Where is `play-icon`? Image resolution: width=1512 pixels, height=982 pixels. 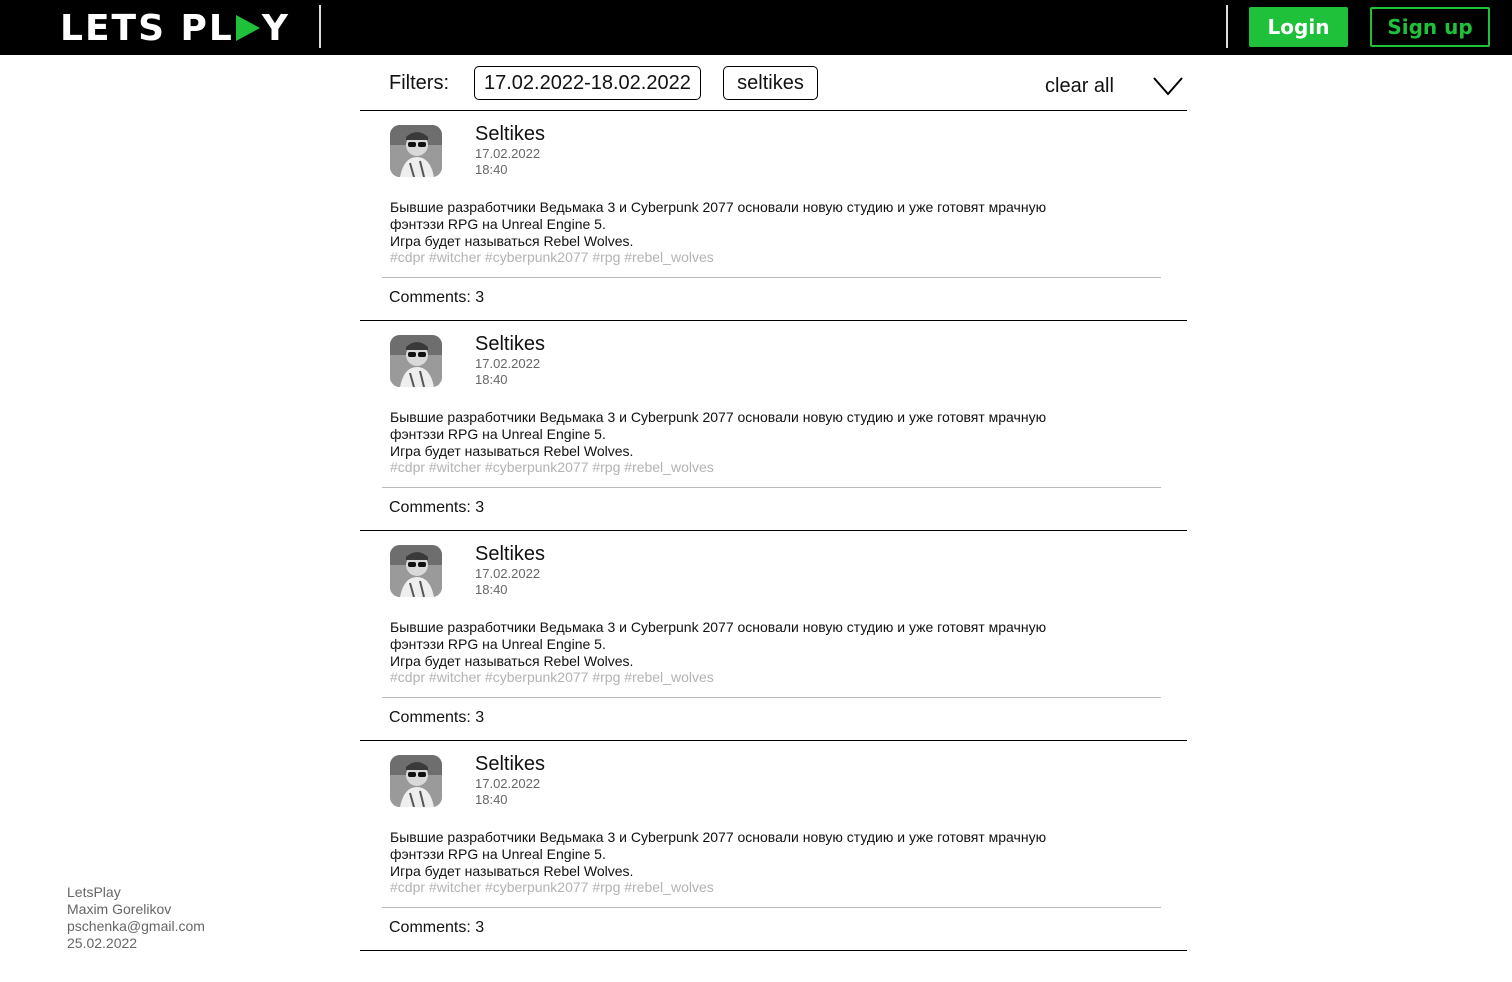
play-icon is located at coordinates (247, 28).